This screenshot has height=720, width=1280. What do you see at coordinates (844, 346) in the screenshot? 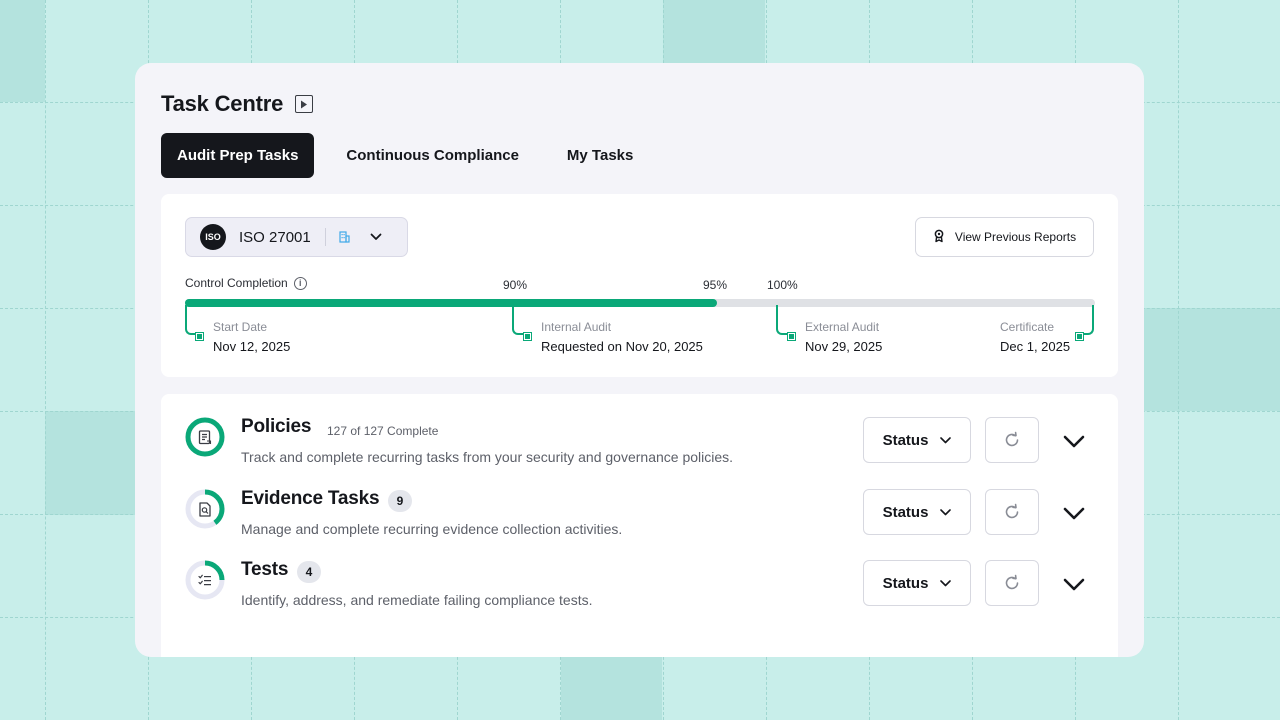
I see `milestone-value-external: Nov 29, 2025` at bounding box center [844, 346].